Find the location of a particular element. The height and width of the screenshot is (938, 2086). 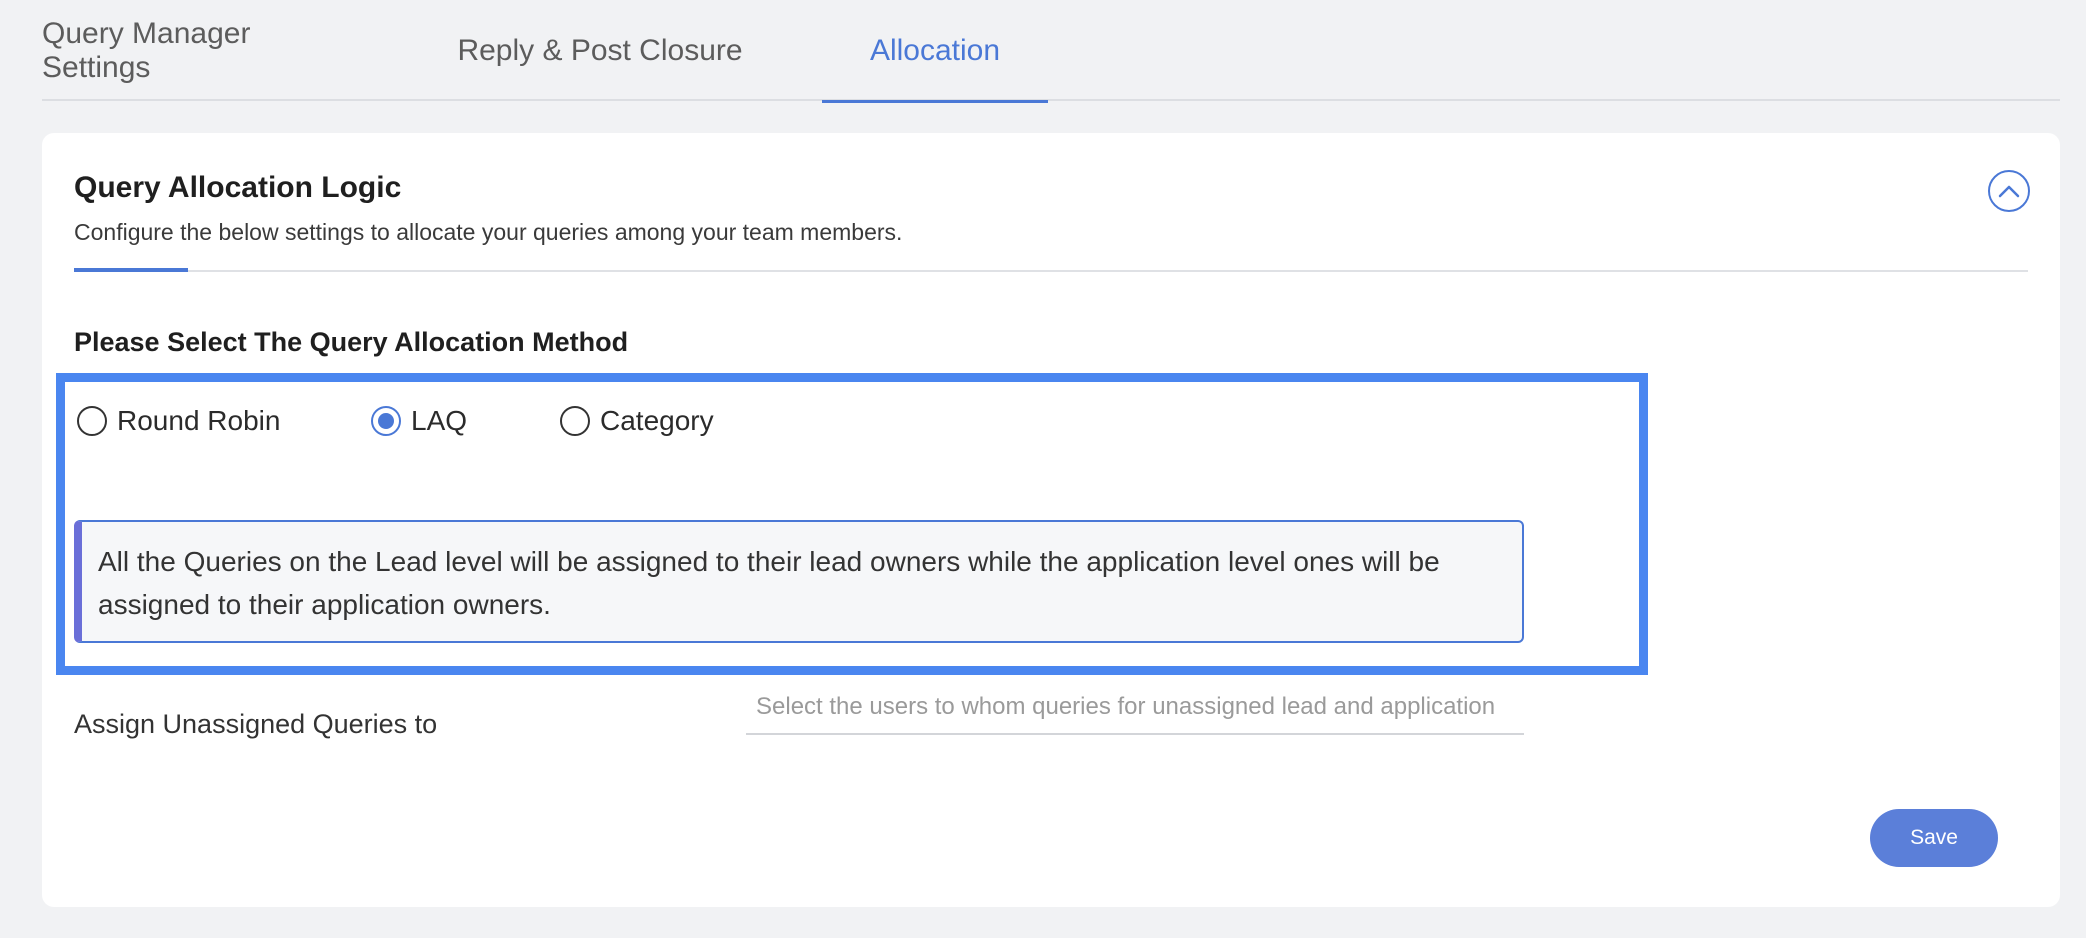

chevron-up-icon is located at coordinates (2009, 191).